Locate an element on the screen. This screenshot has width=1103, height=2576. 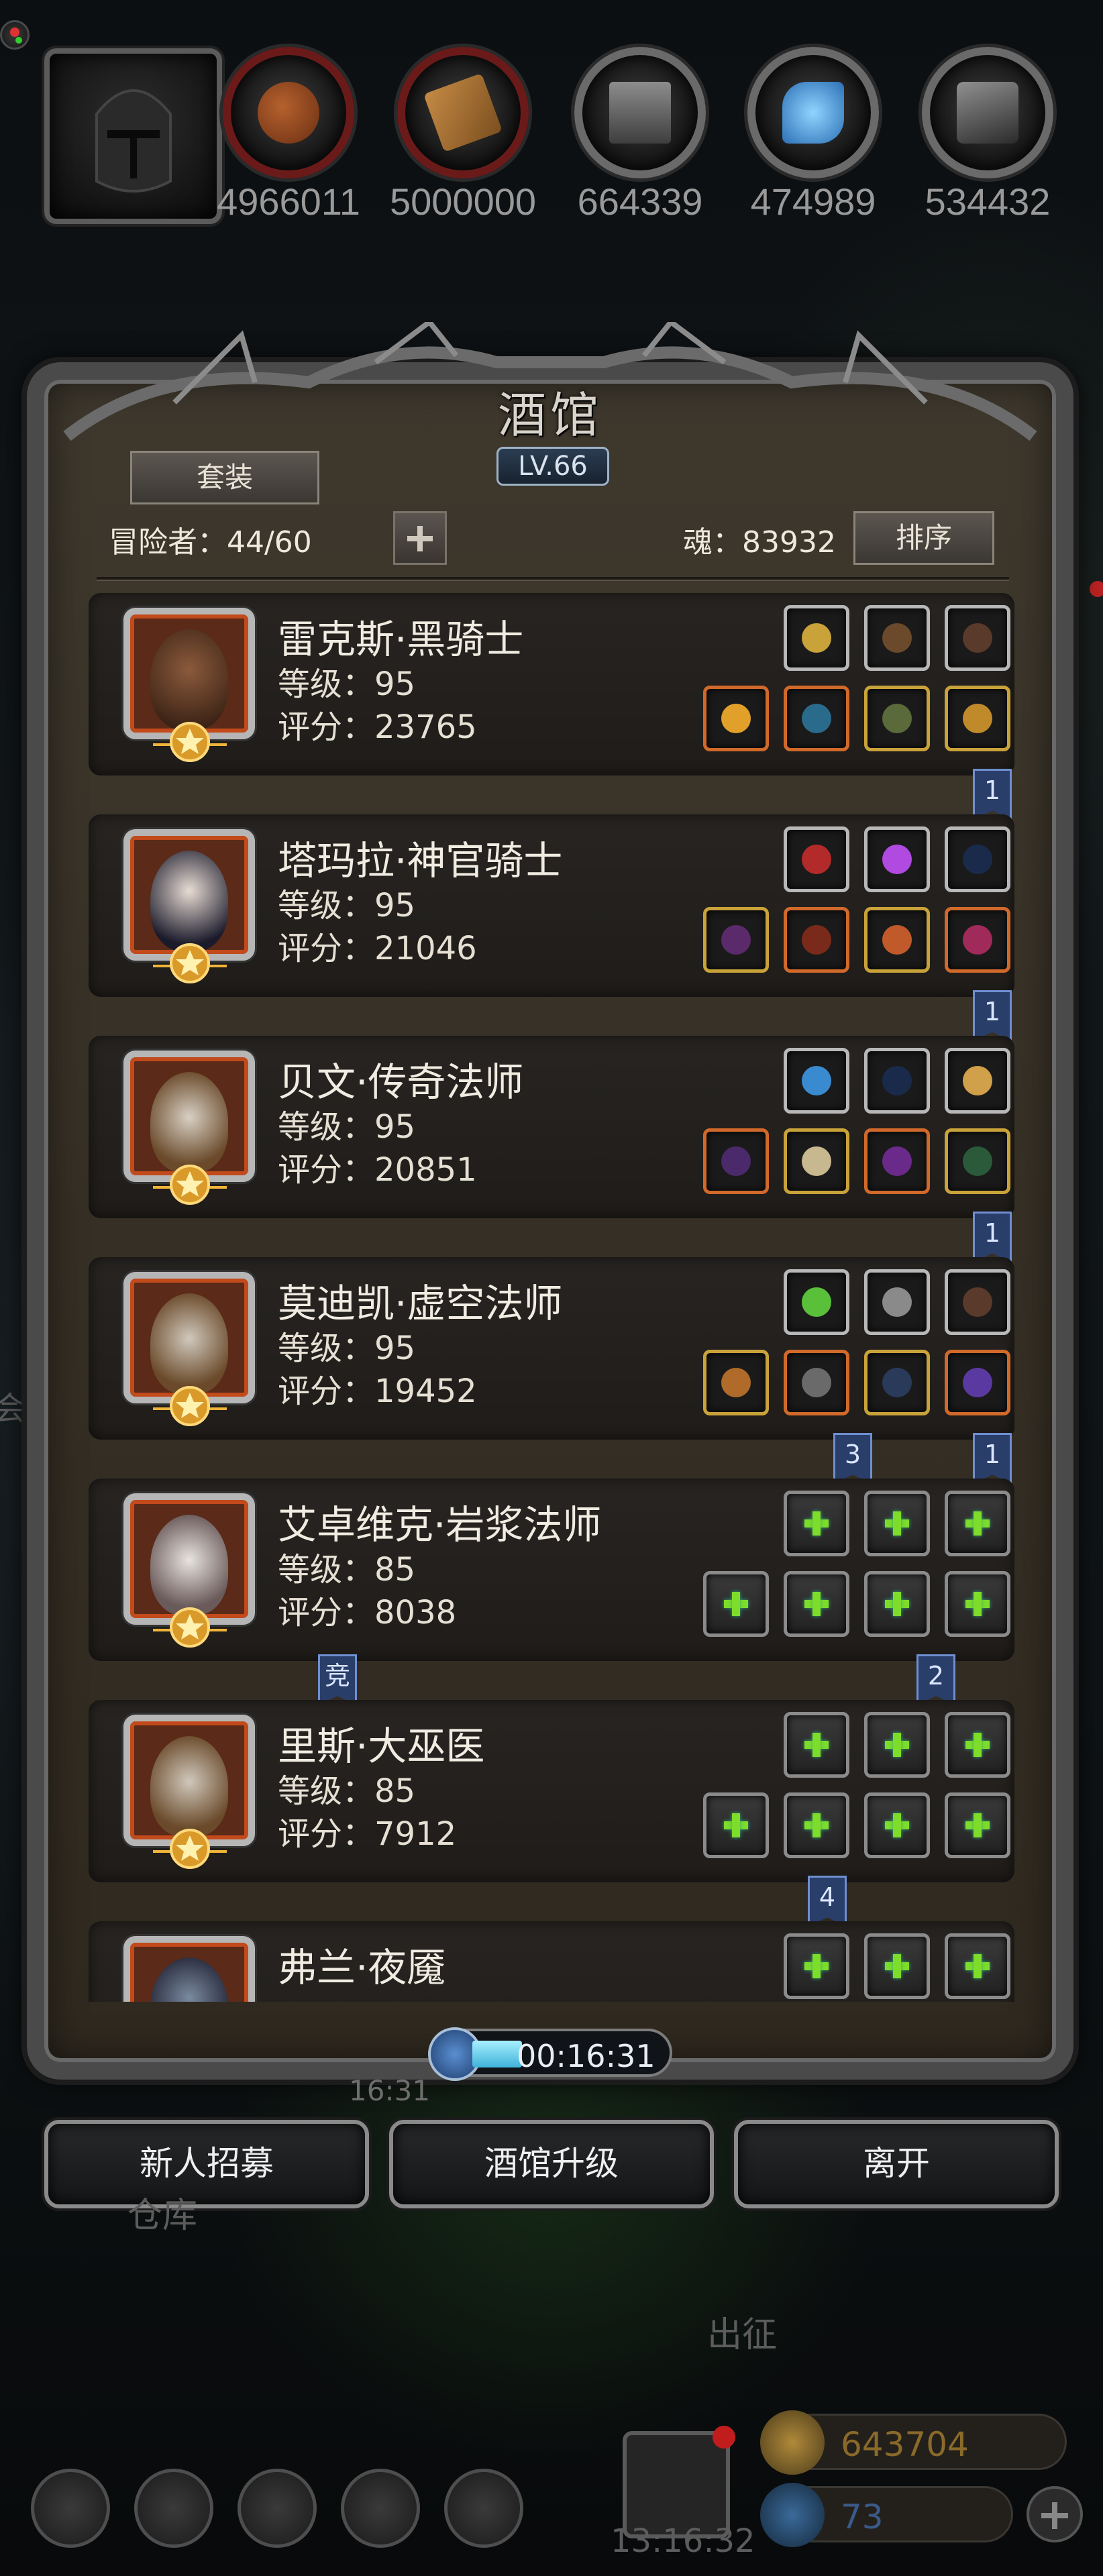
leave-button: 离开 is located at coordinates (897, 2164).